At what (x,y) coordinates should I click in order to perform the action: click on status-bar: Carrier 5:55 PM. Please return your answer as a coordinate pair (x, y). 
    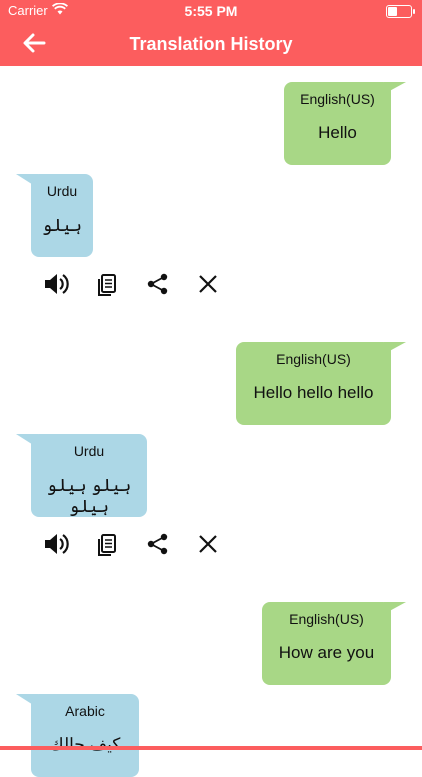
    Looking at the image, I should click on (211, 11).